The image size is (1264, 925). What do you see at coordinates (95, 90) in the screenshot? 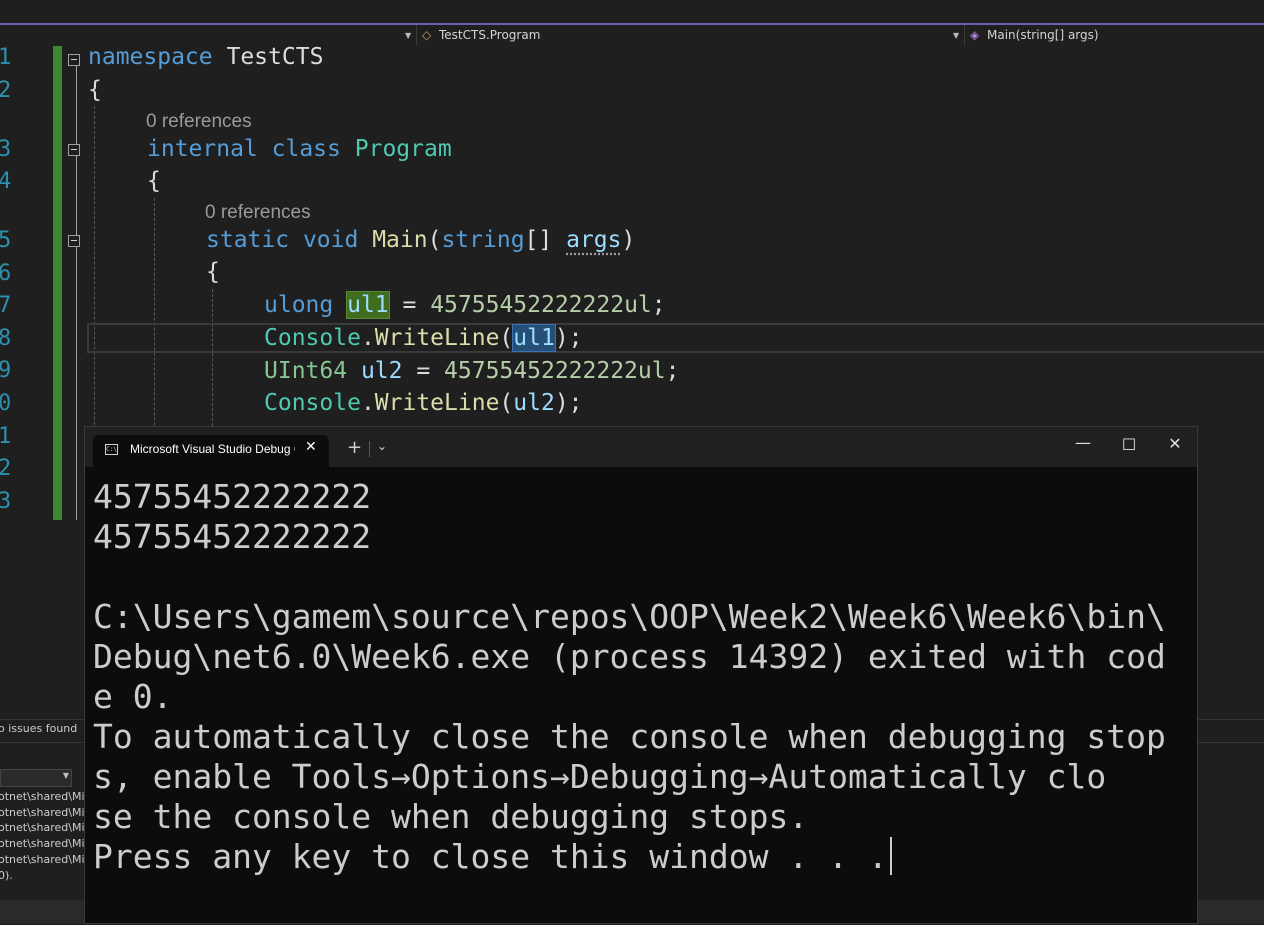
I see `code-line-2: {` at bounding box center [95, 90].